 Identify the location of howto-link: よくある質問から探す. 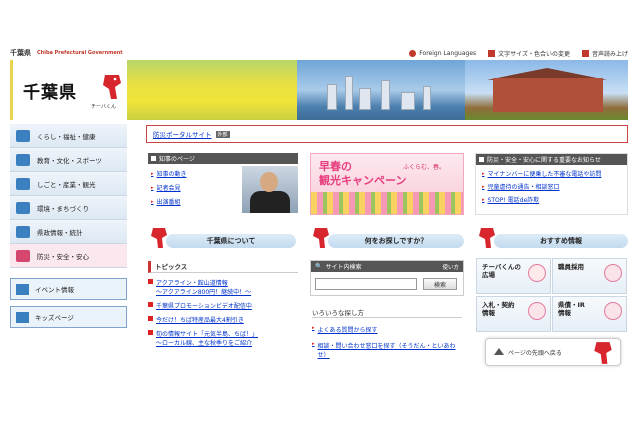
(388, 329).